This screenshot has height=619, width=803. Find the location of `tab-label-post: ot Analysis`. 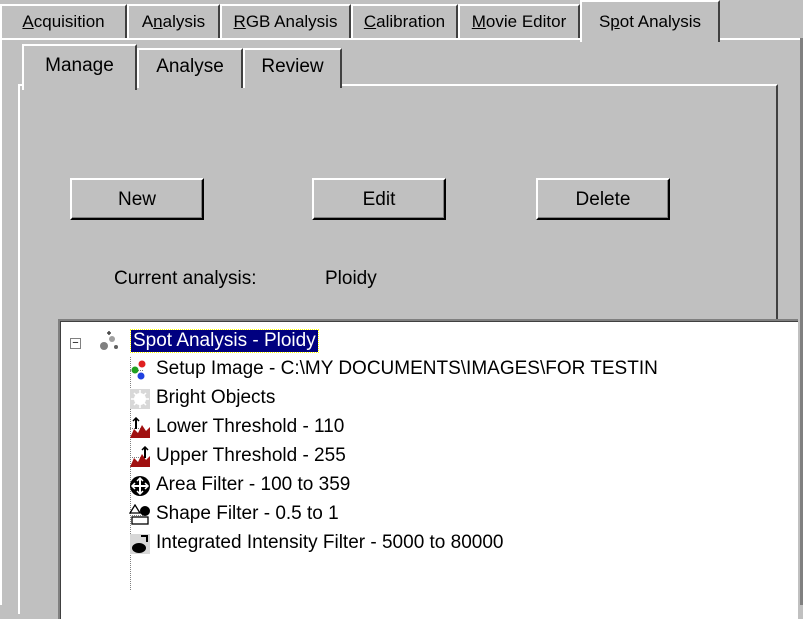

tab-label-post: ot Analysis is located at coordinates (660, 21).